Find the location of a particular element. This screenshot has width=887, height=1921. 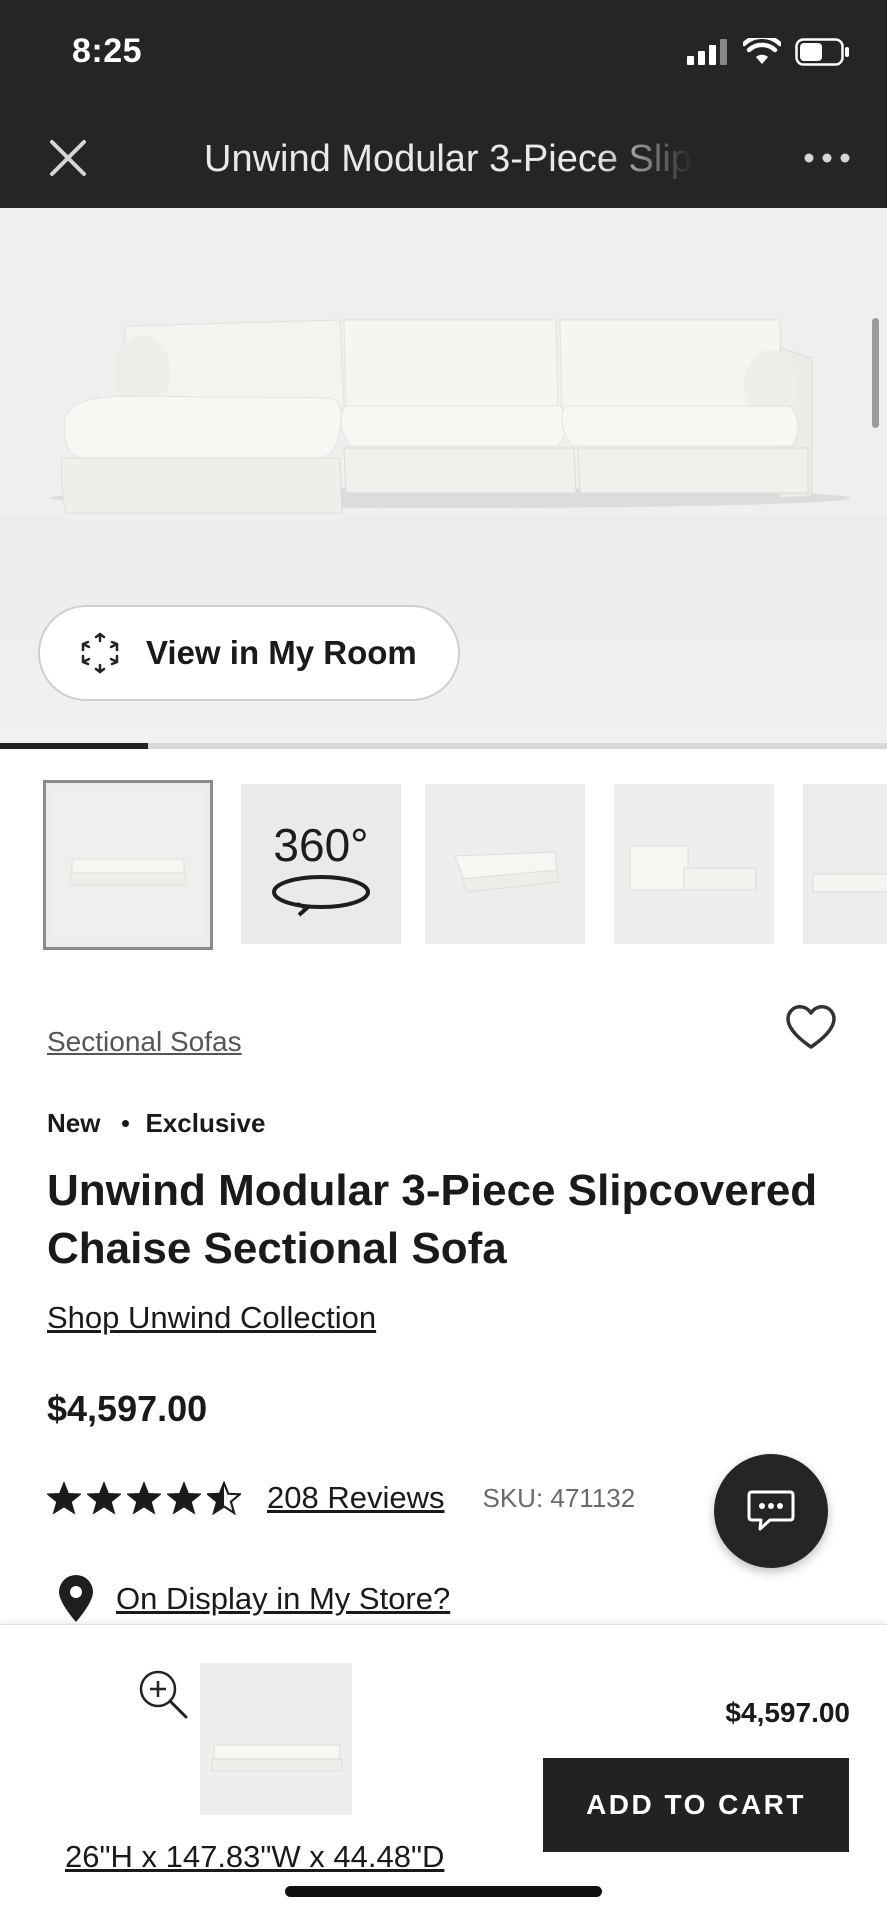

half-star-icon is located at coordinates (224, 1498).